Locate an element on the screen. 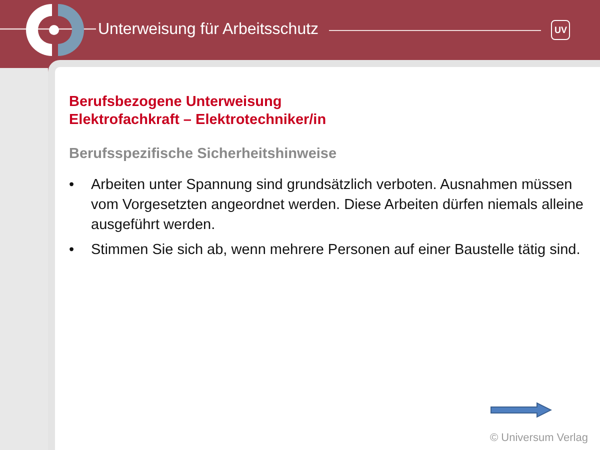 The image size is (600, 450). bullet-text: Stimmen Sie sich ab, wenn mehrere Personen auf einer Baustelle tätig sind. is located at coordinates (336, 250).